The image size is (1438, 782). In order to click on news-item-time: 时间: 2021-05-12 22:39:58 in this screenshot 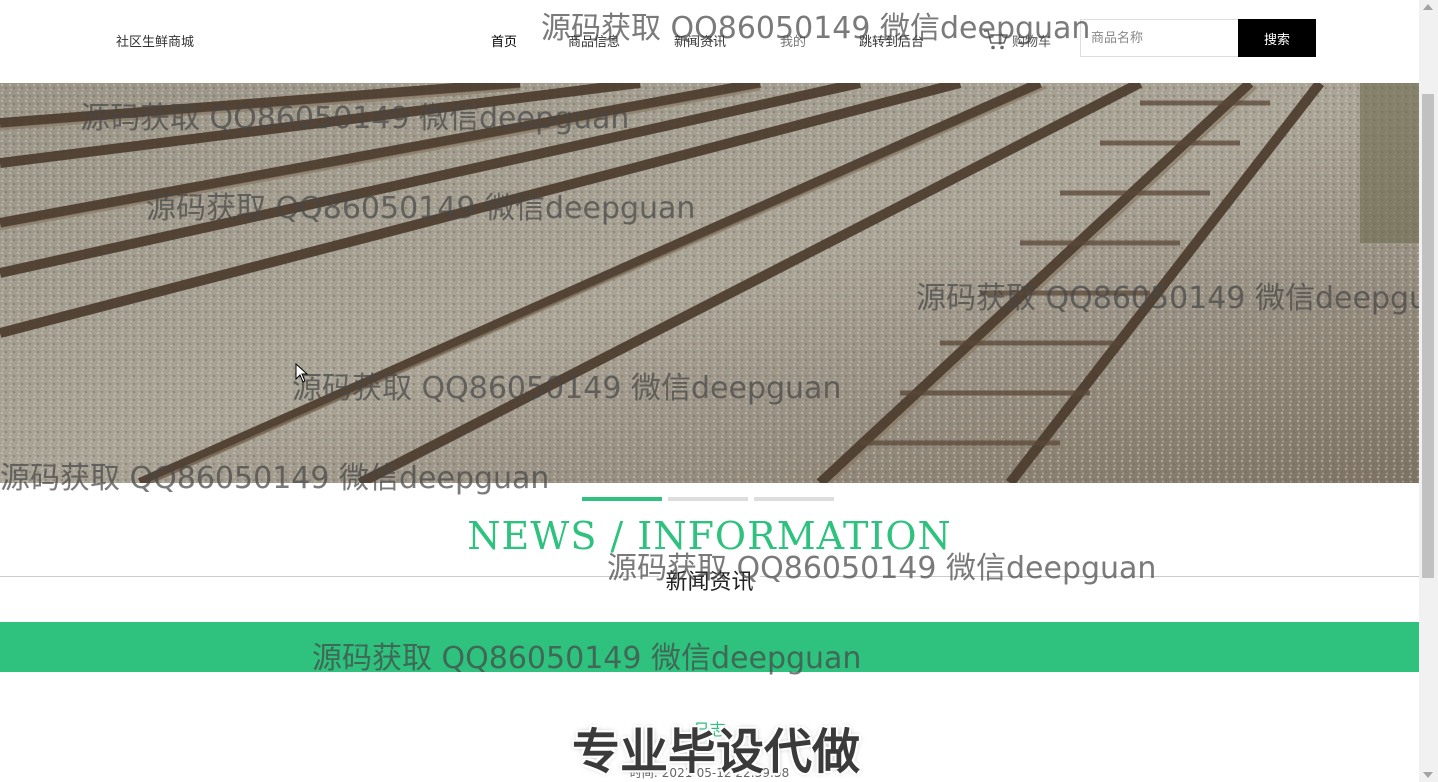, I will do `click(709, 772)`.